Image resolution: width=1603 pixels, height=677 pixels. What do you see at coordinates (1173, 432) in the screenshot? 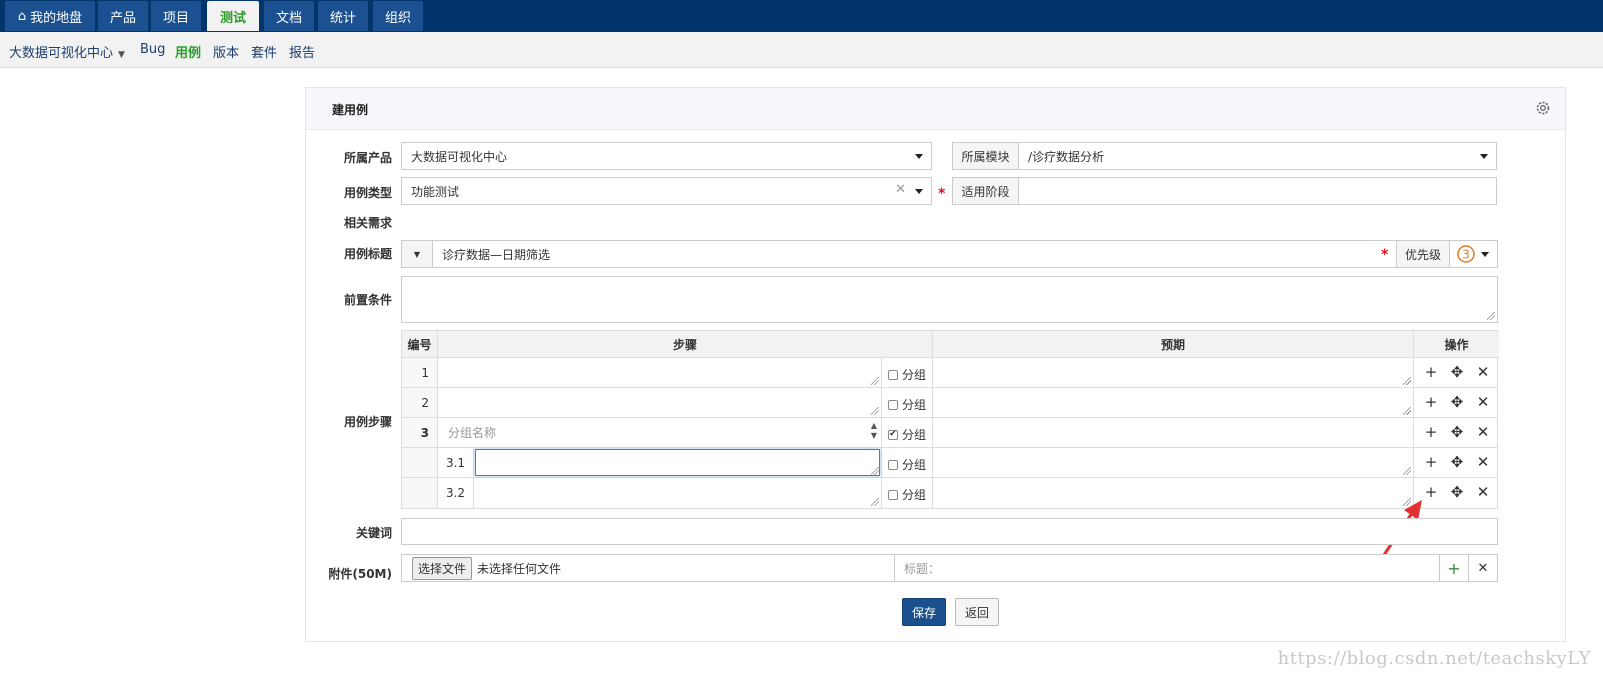
I see `expect-cell` at bounding box center [1173, 432].